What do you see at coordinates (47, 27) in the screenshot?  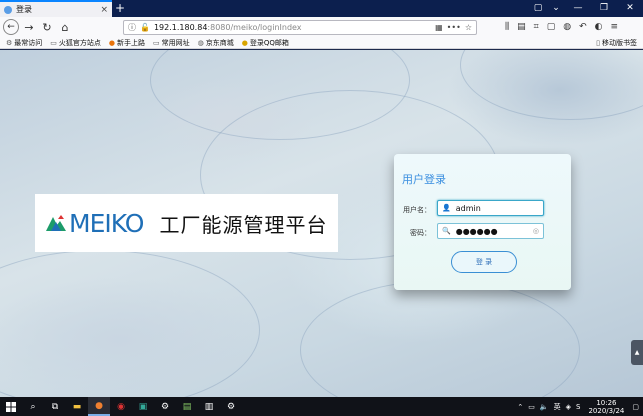 I see `reload-icon: ↻` at bounding box center [47, 27].